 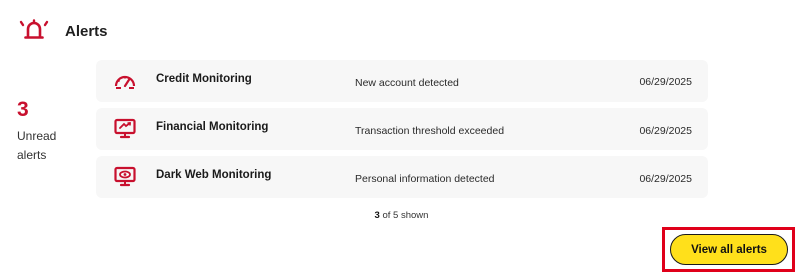 What do you see at coordinates (212, 127) in the screenshot?
I see `alert-name: Financial Monitoring` at bounding box center [212, 127].